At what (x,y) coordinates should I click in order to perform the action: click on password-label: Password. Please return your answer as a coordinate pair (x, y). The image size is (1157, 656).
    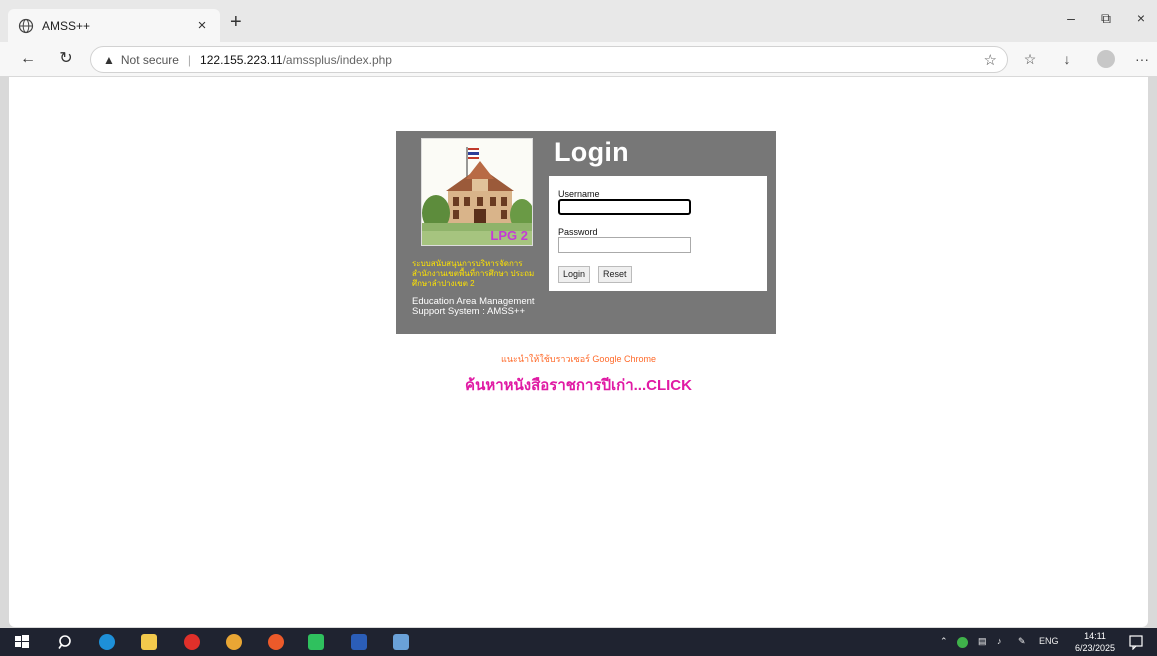
    Looking at the image, I should click on (578, 232).